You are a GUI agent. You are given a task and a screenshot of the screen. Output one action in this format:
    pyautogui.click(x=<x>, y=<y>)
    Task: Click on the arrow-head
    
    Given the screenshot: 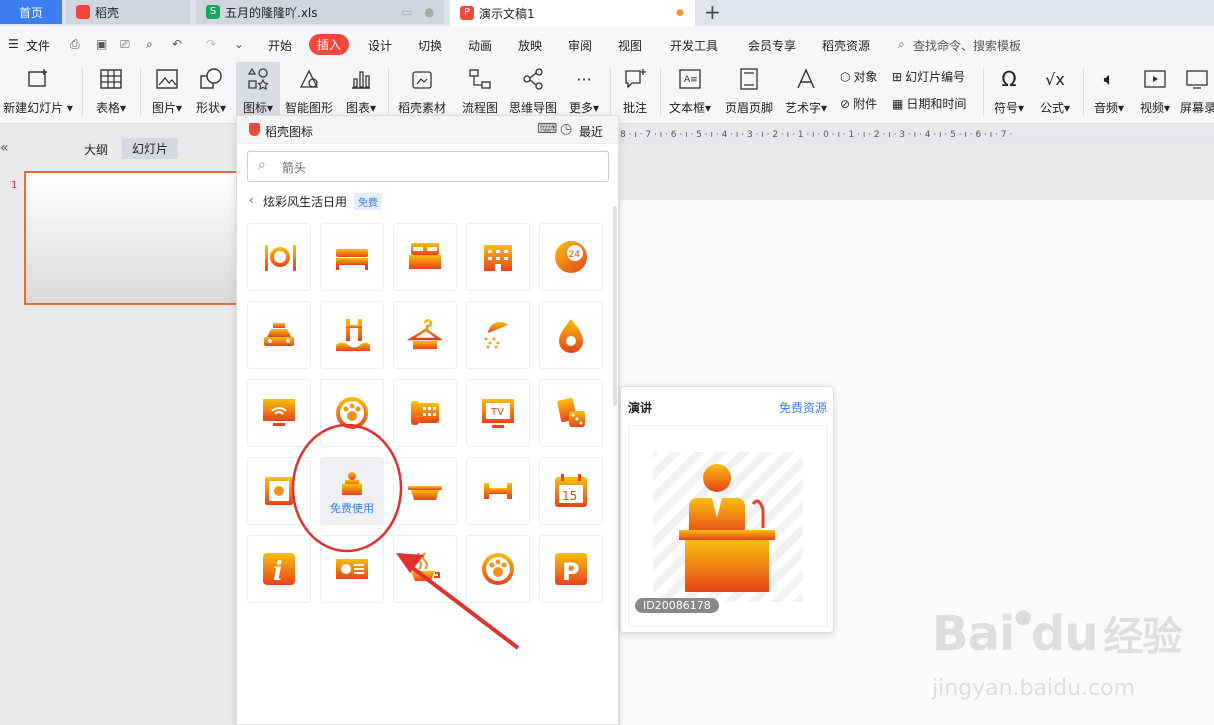 What is the action you would take?
    pyautogui.click(x=410, y=563)
    